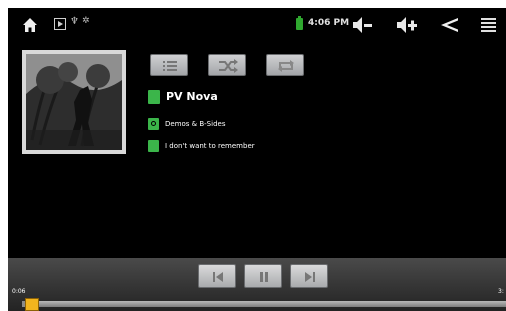  Describe the element at coordinates (19, 291) in the screenshot. I see `elapsed-time: 0:06` at that location.